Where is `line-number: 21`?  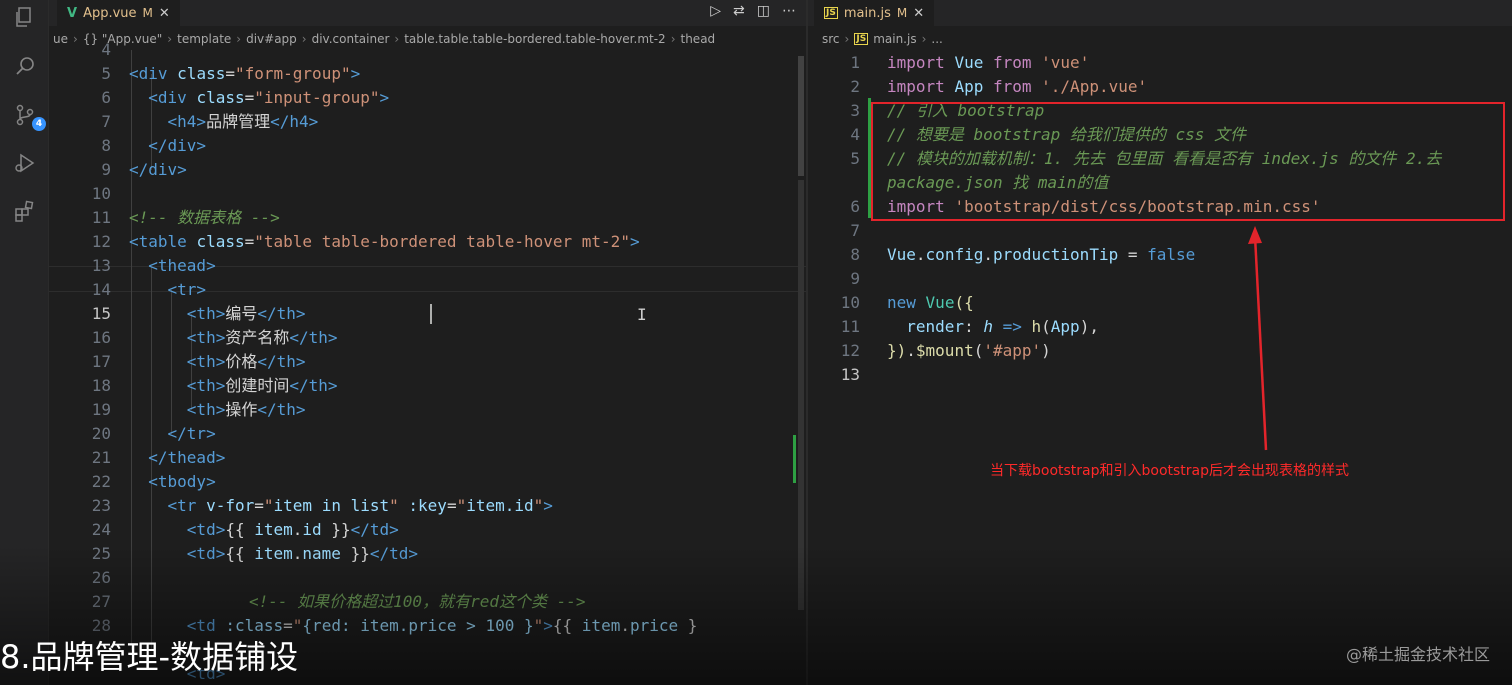 line-number: 21 is located at coordinates (101, 457).